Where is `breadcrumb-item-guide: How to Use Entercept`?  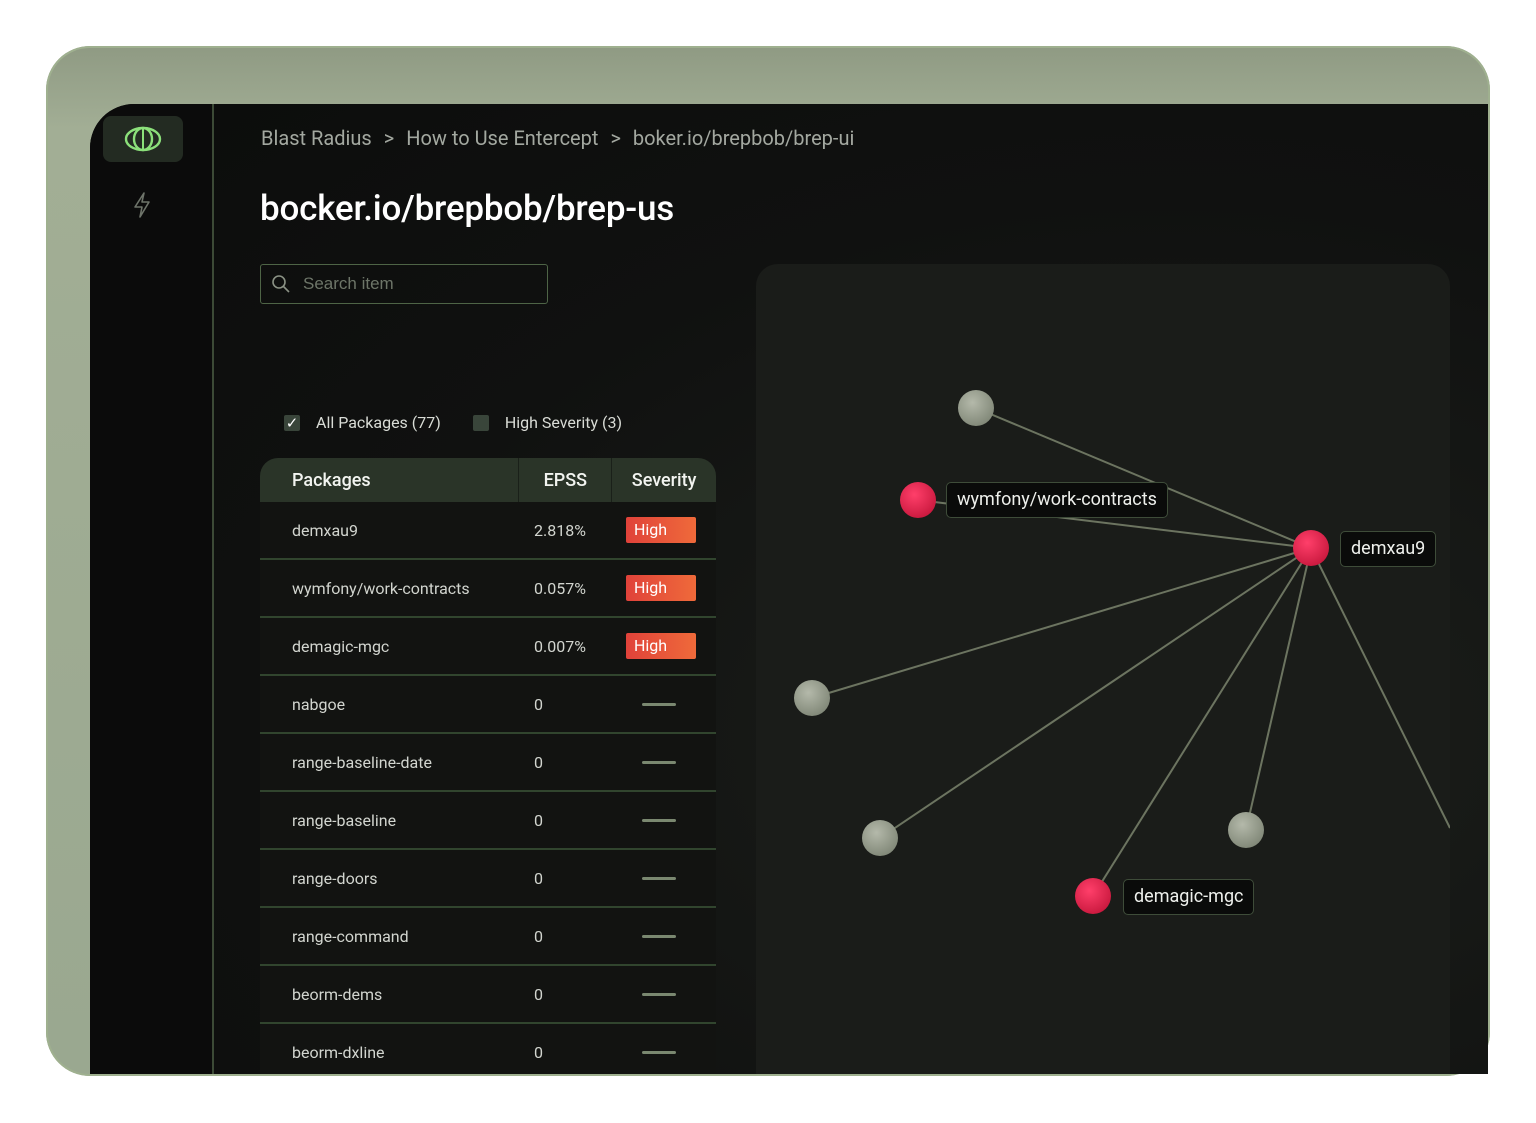
breadcrumb-item-guide: How to Use Entercept is located at coordinates (502, 138).